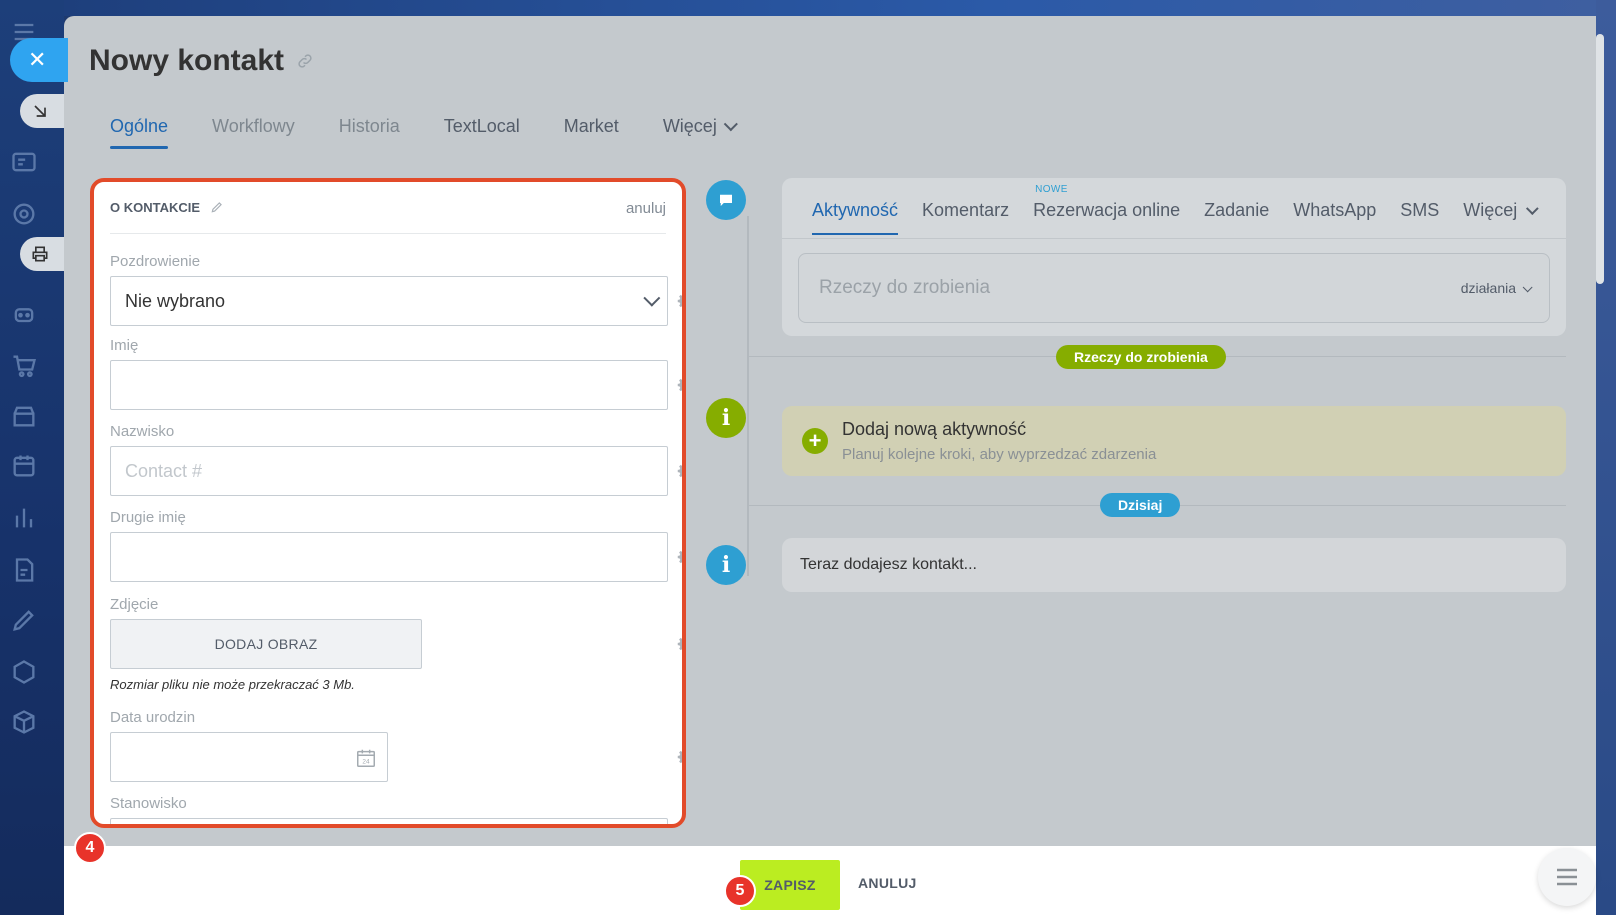  What do you see at coordinates (148, 803) in the screenshot?
I see `position-label: Stanowisko` at bounding box center [148, 803].